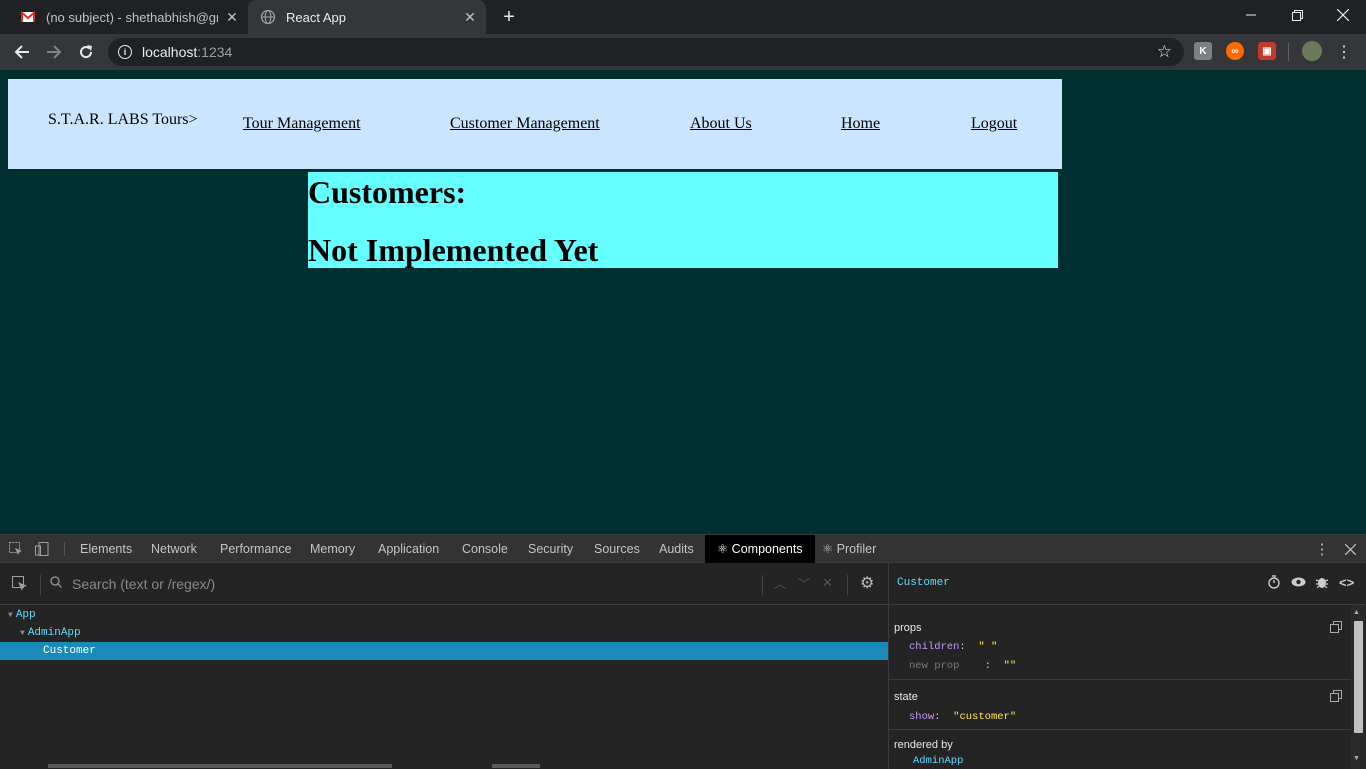 This screenshot has height=769, width=1366. What do you see at coordinates (16, 549) in the screenshot?
I see `inspect-element-icon` at bounding box center [16, 549].